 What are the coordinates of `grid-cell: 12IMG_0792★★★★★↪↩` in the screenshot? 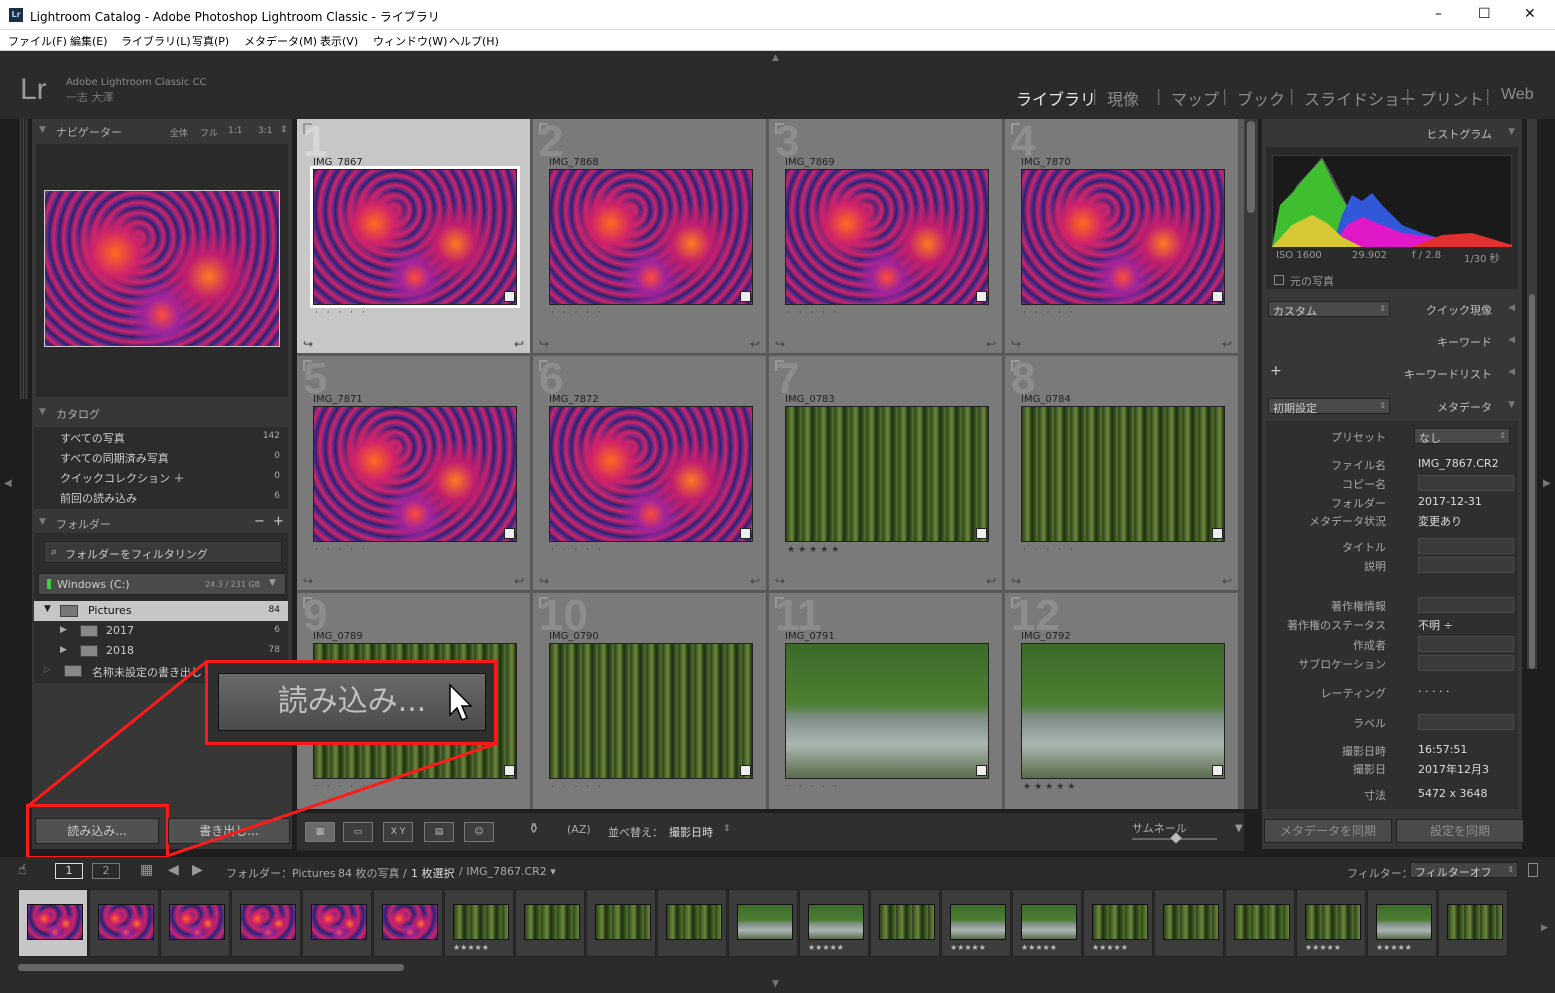 It's located at (1122, 700).